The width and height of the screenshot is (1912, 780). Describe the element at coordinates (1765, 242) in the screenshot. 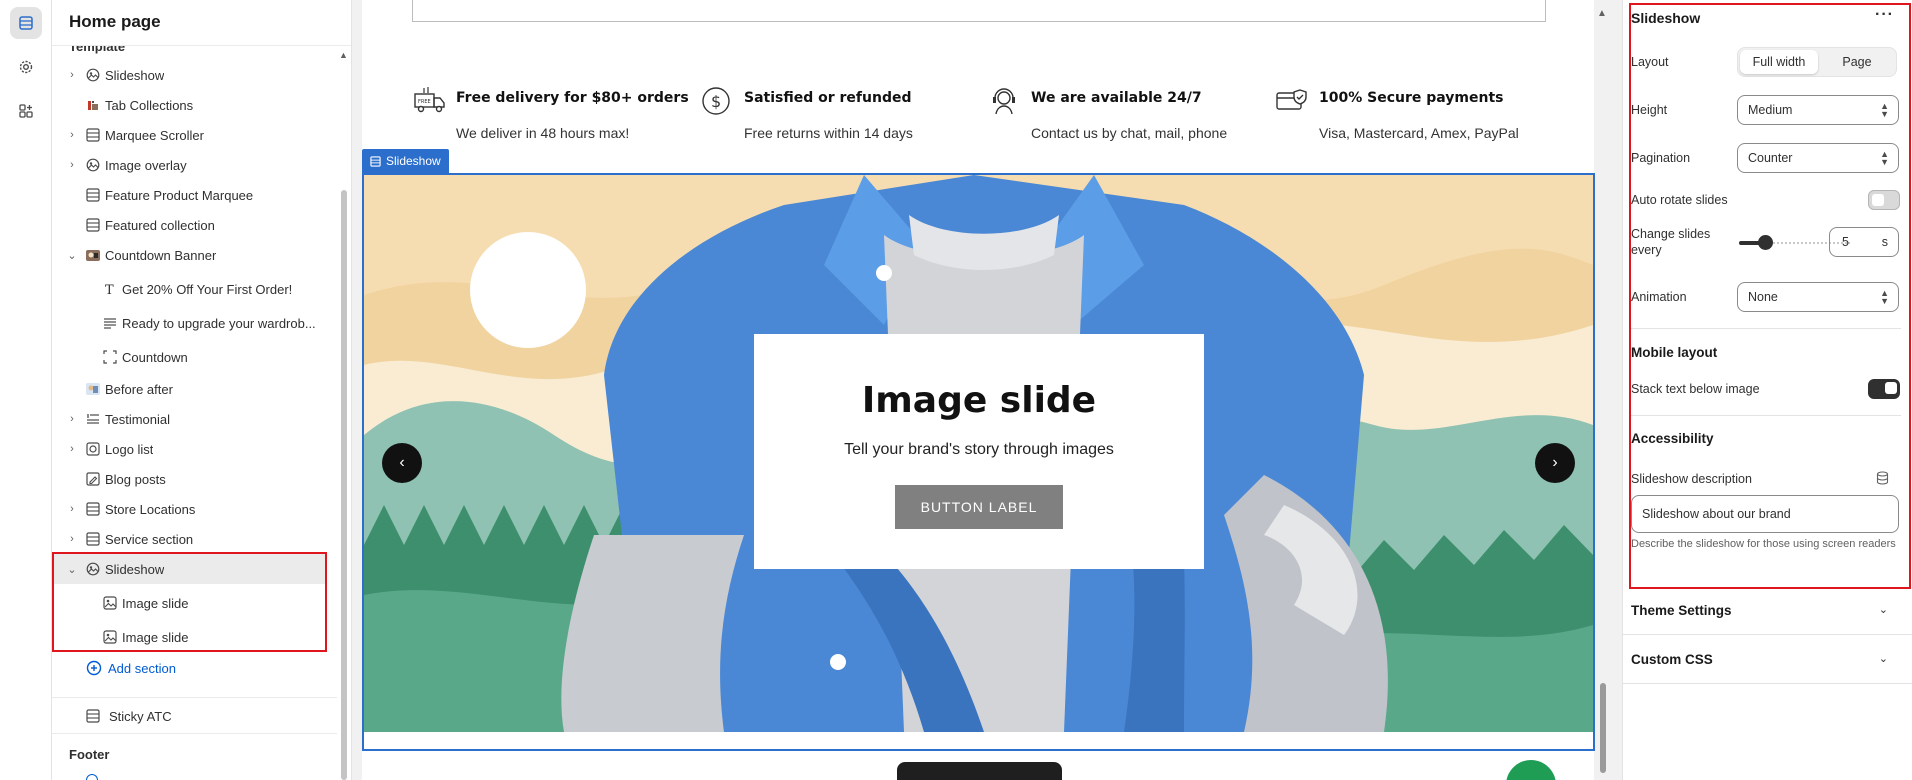

I see `slider-handle` at that location.